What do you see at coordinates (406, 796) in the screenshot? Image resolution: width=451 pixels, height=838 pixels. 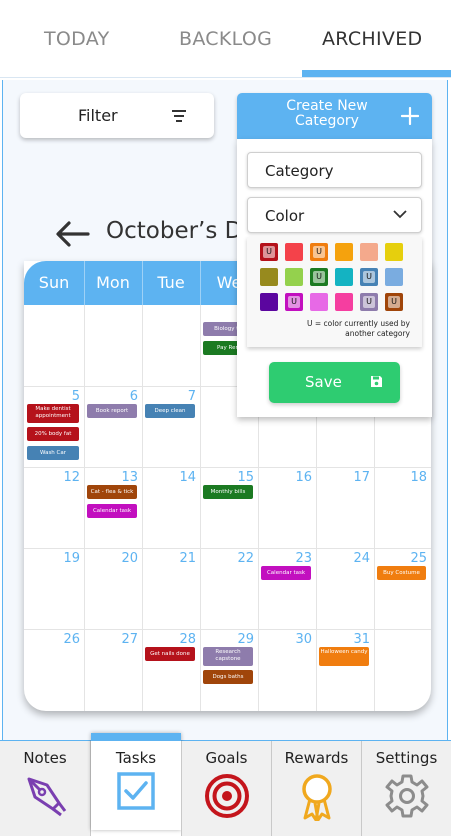 I see `gear-icon` at bounding box center [406, 796].